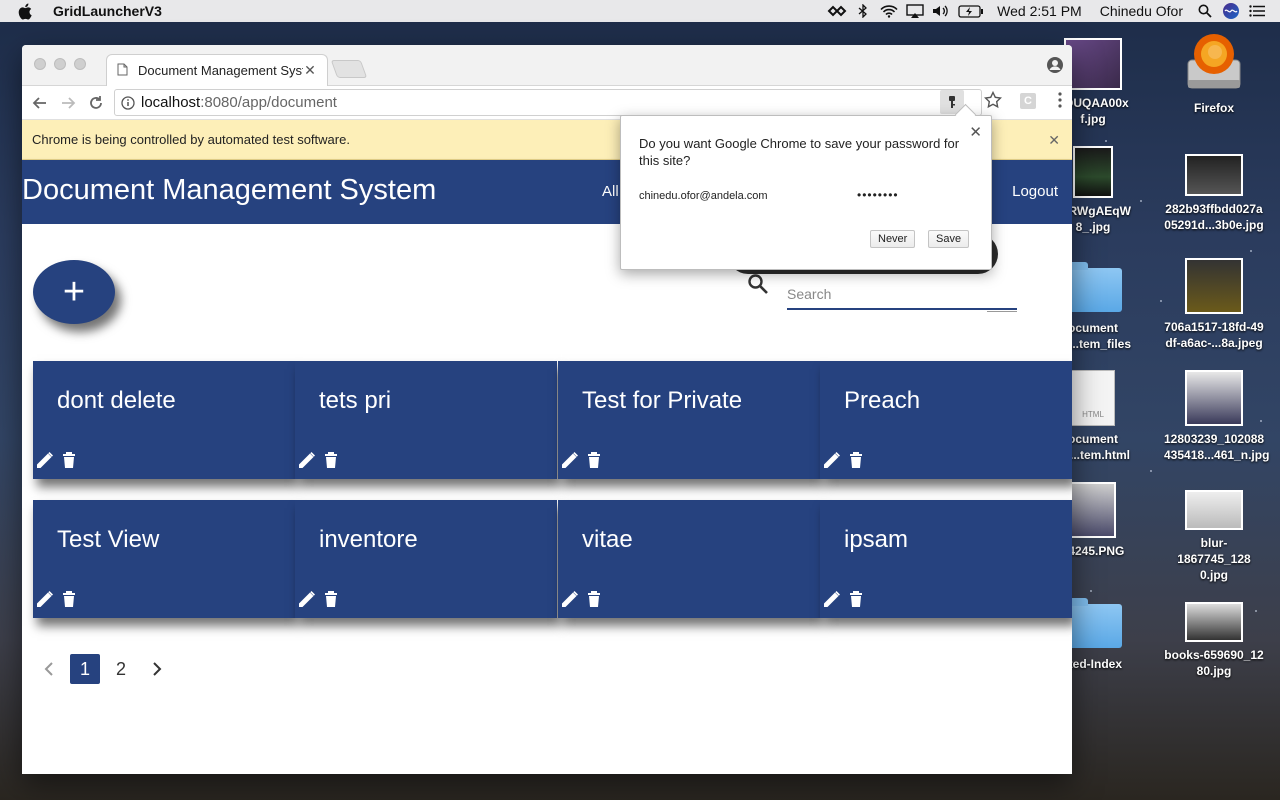  What do you see at coordinates (893, 239) in the screenshot?
I see `never-button: Never` at bounding box center [893, 239].